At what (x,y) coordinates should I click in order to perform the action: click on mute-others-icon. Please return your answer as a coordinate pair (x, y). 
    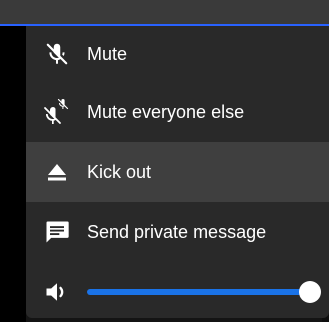
    Looking at the image, I should click on (57, 112).